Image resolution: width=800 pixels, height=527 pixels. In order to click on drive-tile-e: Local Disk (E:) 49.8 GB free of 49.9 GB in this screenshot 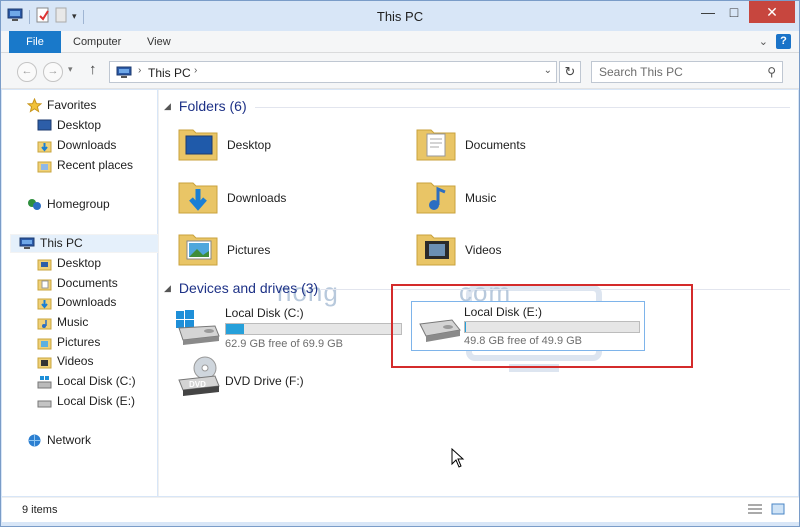, I will do `click(528, 326)`.